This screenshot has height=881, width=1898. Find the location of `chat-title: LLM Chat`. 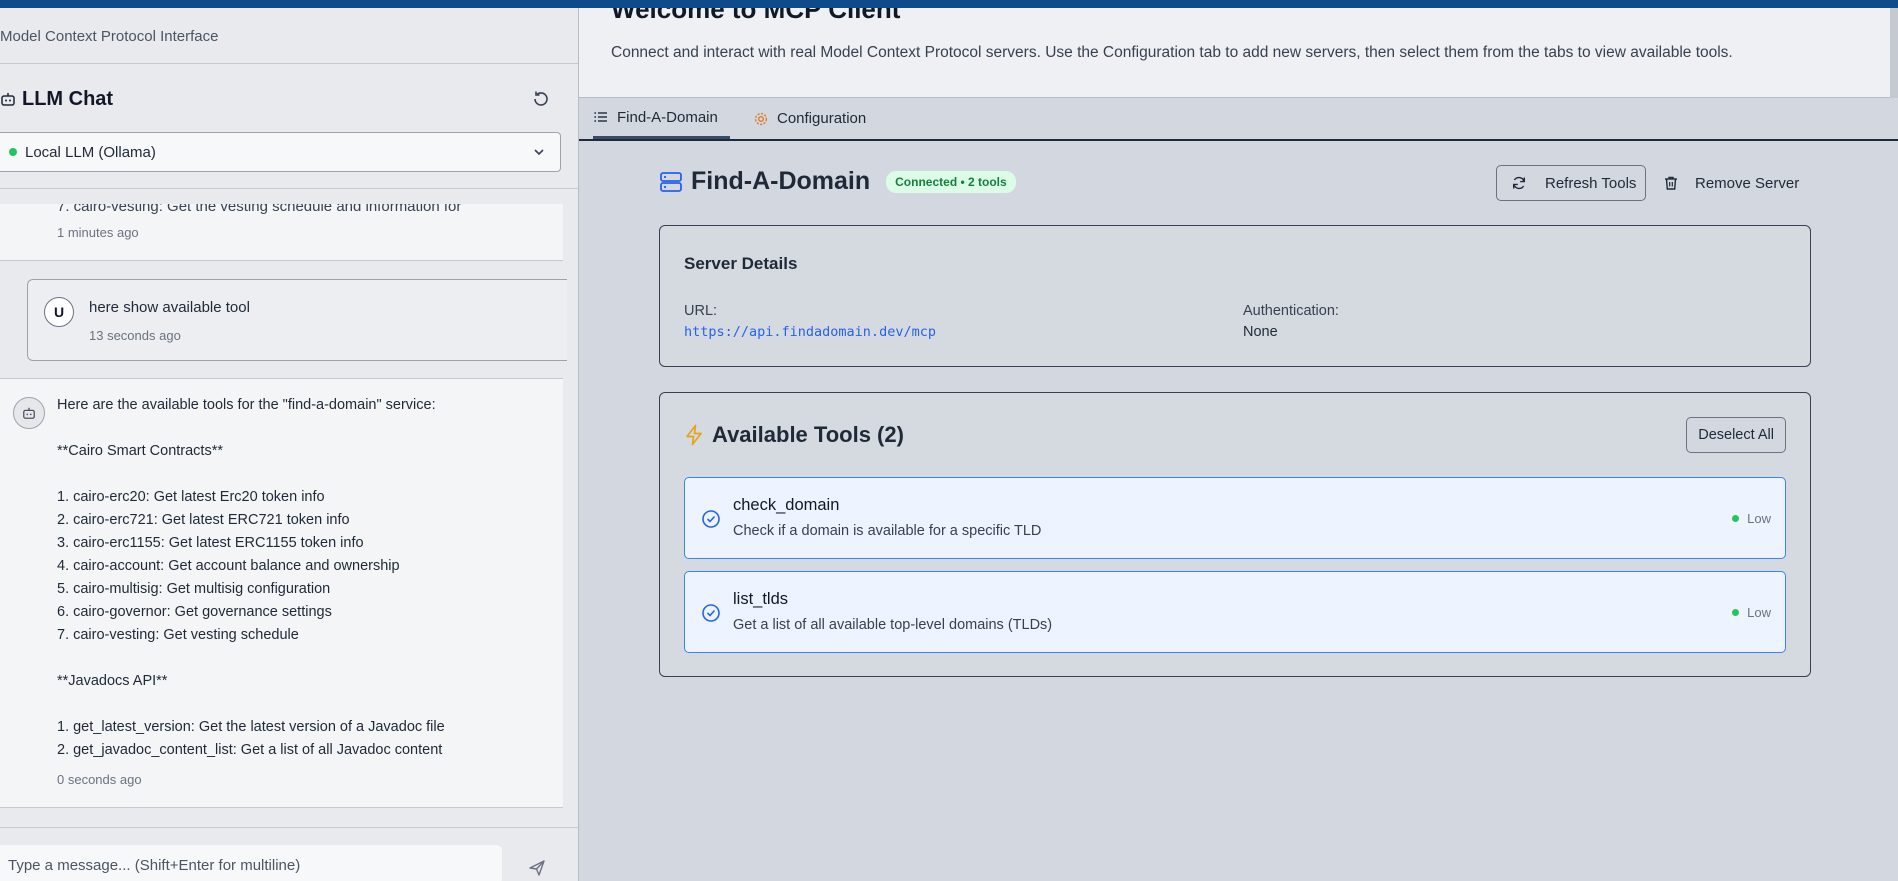

chat-title: LLM Chat is located at coordinates (68, 98).